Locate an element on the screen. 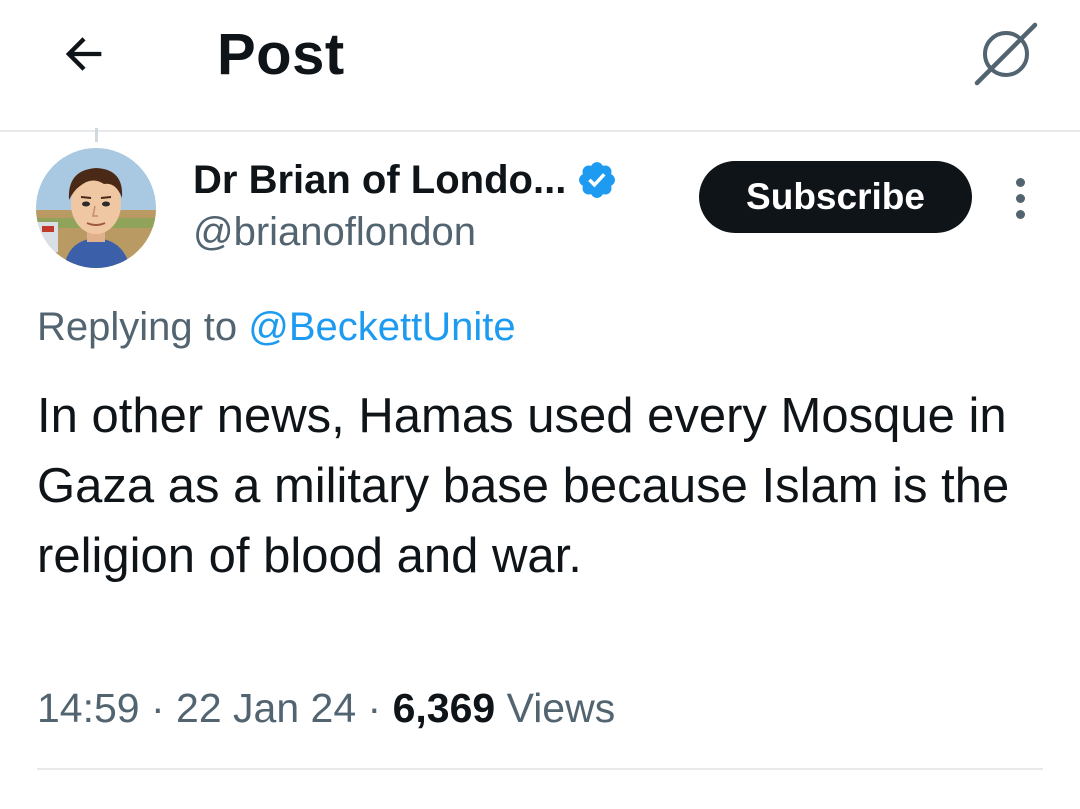 The height and width of the screenshot is (809, 1080). arrow-left-icon is located at coordinates (83, 54).